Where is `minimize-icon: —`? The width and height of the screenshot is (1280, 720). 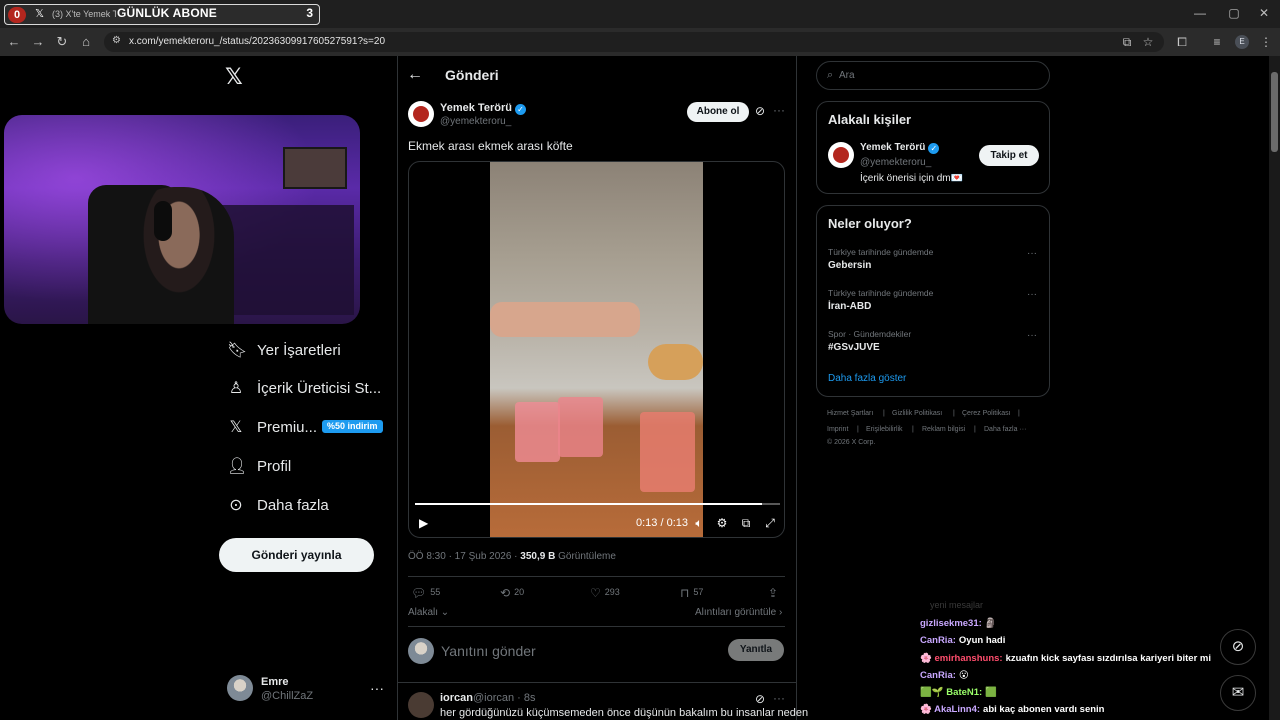
minimize-icon: — is located at coordinates (1200, 13).